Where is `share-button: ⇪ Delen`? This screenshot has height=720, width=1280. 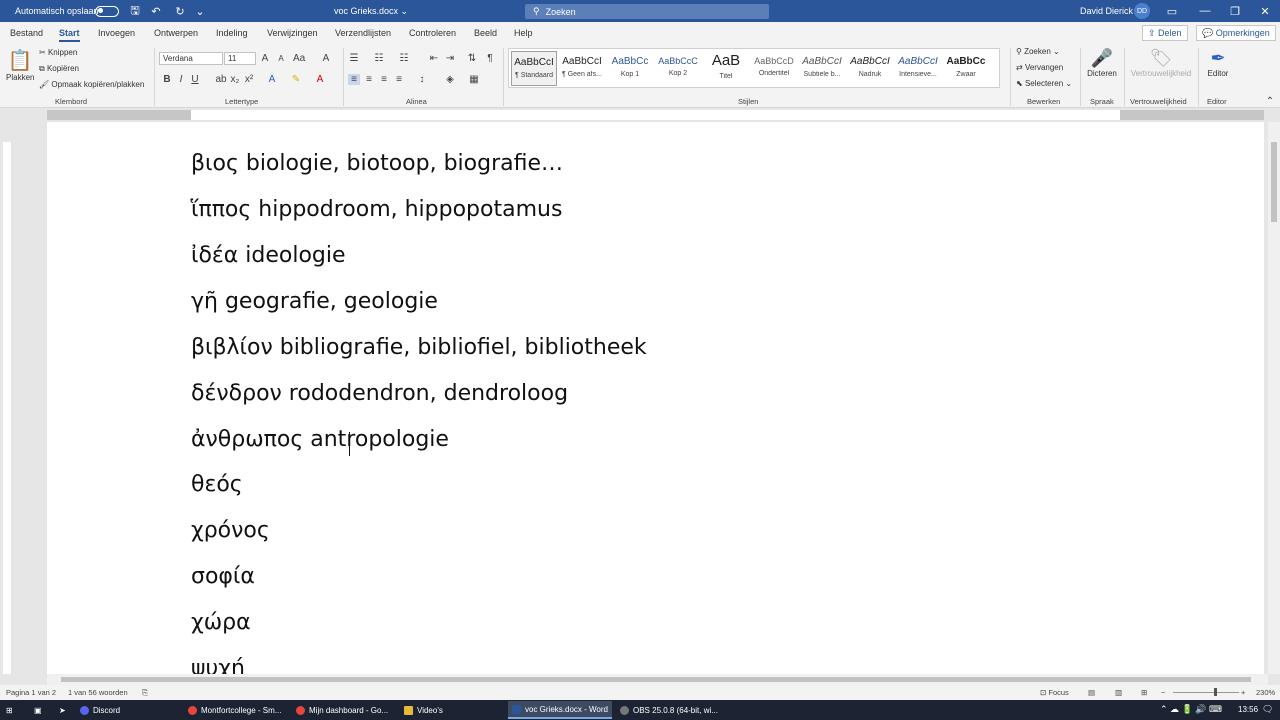
share-button: ⇪ Delen is located at coordinates (1165, 33).